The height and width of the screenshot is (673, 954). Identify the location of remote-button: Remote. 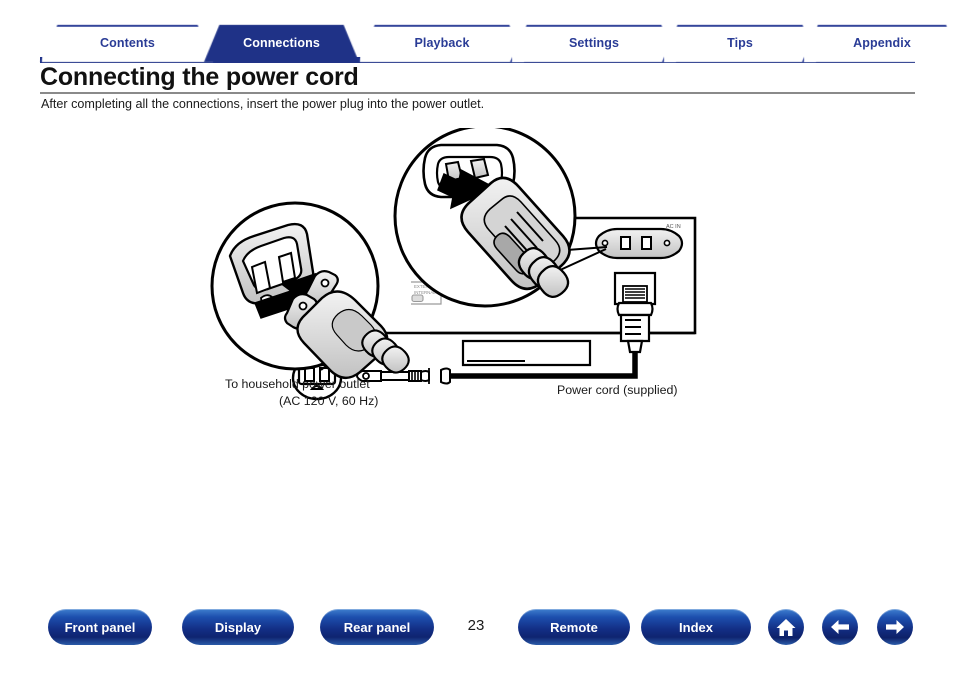
(574, 627).